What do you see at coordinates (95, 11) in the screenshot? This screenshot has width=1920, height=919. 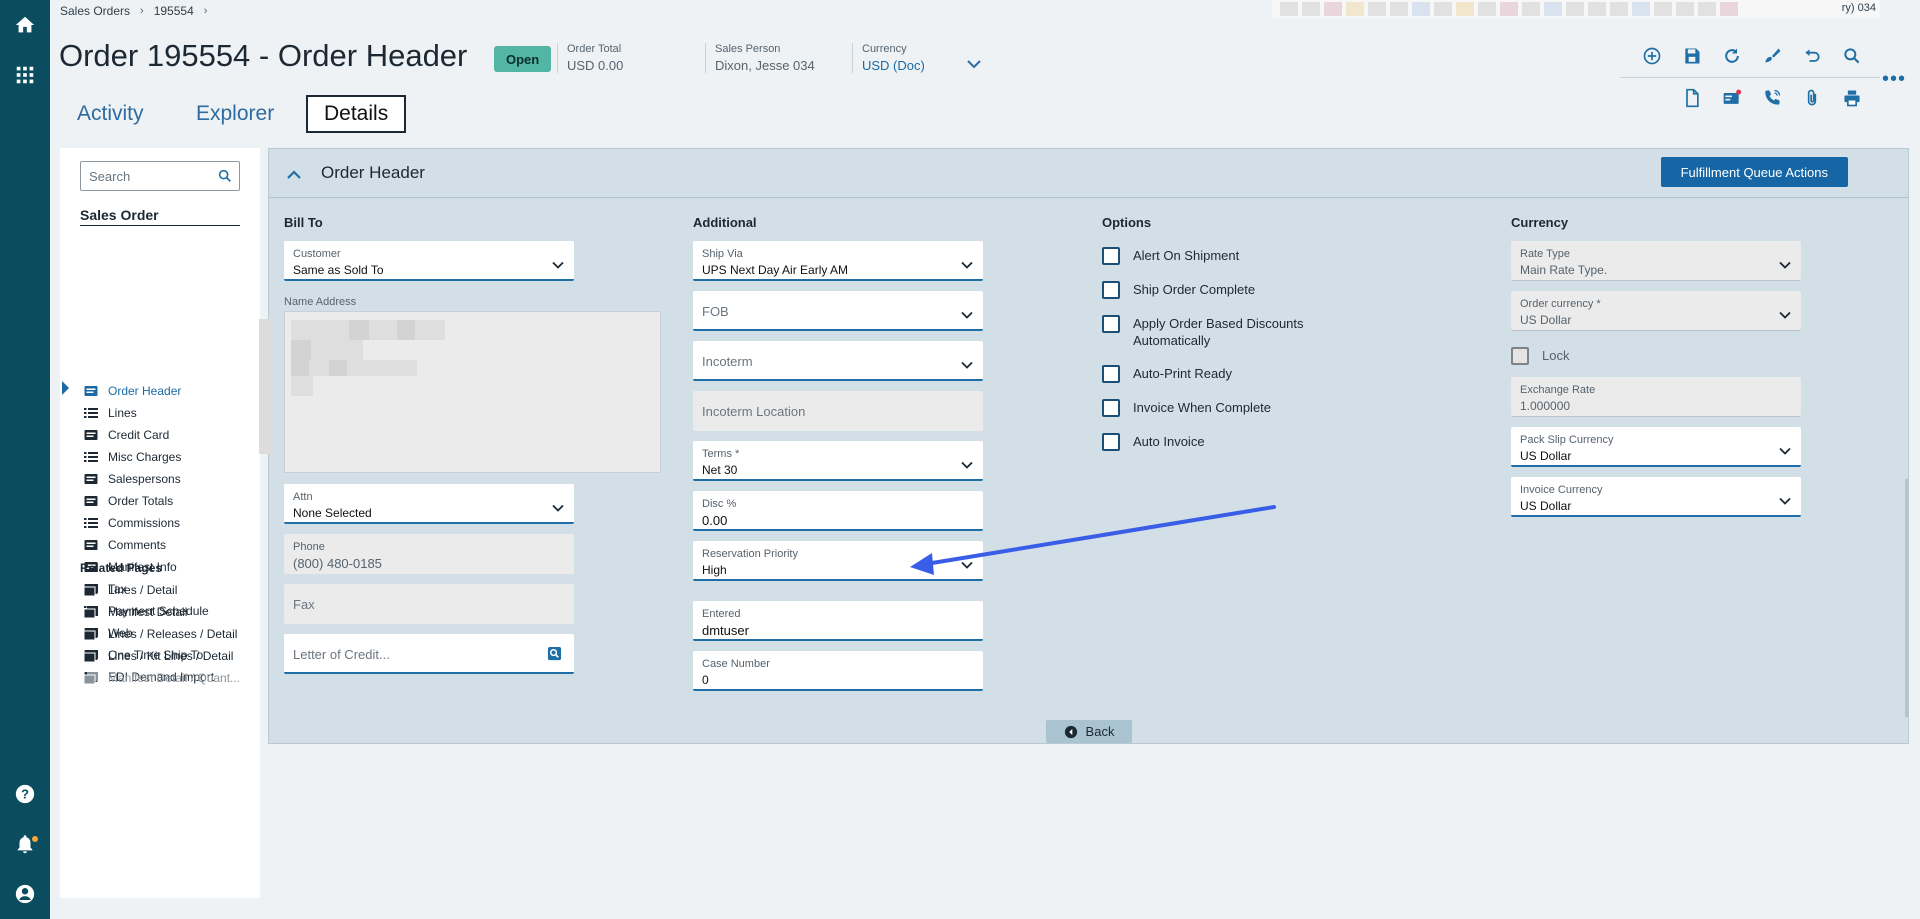 I see `breadcrumb-sales-orders: Sales Orders` at bounding box center [95, 11].